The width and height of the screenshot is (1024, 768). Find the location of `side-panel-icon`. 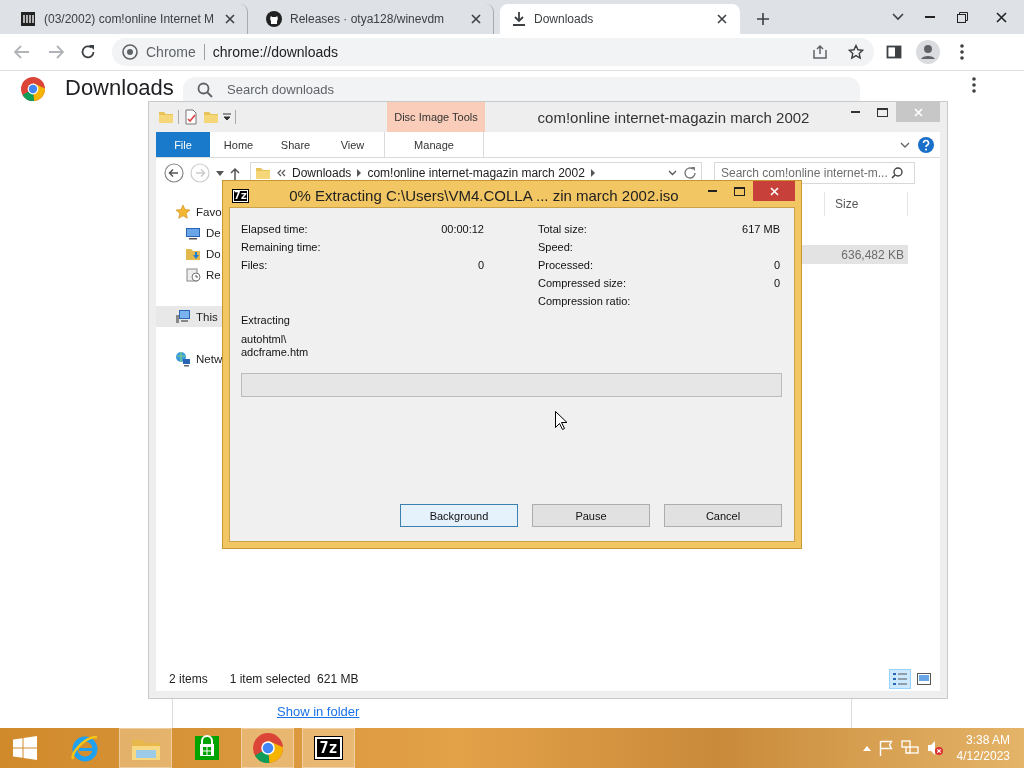

side-panel-icon is located at coordinates (894, 52).